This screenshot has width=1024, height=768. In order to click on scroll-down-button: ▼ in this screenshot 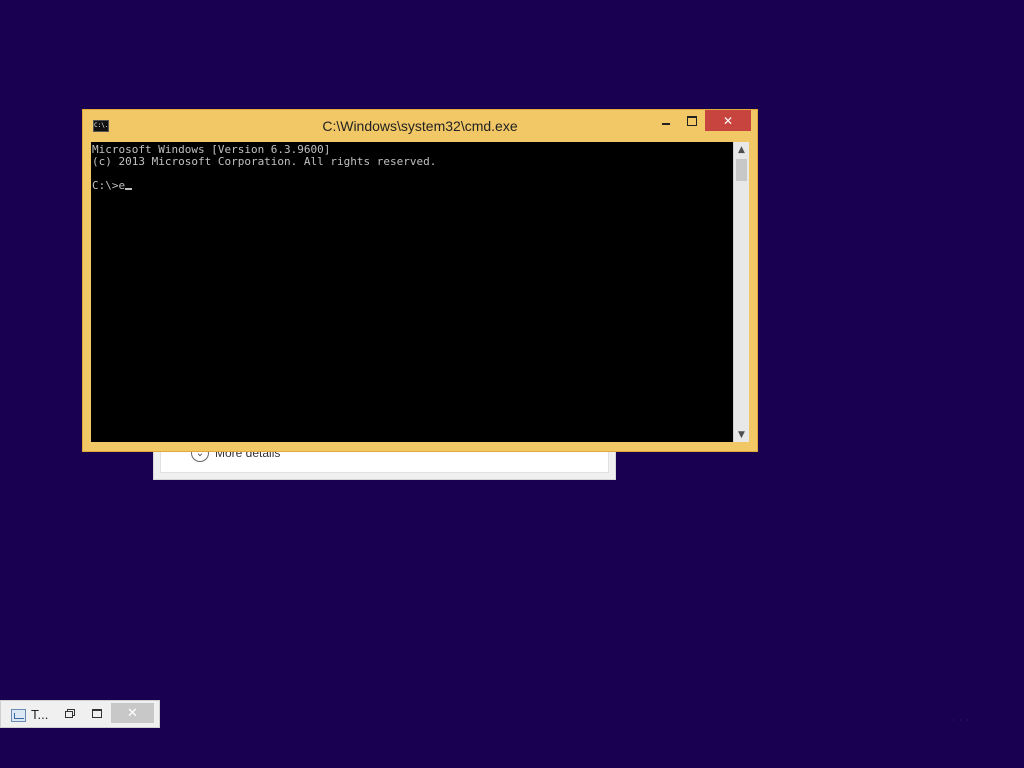, I will do `click(741, 434)`.